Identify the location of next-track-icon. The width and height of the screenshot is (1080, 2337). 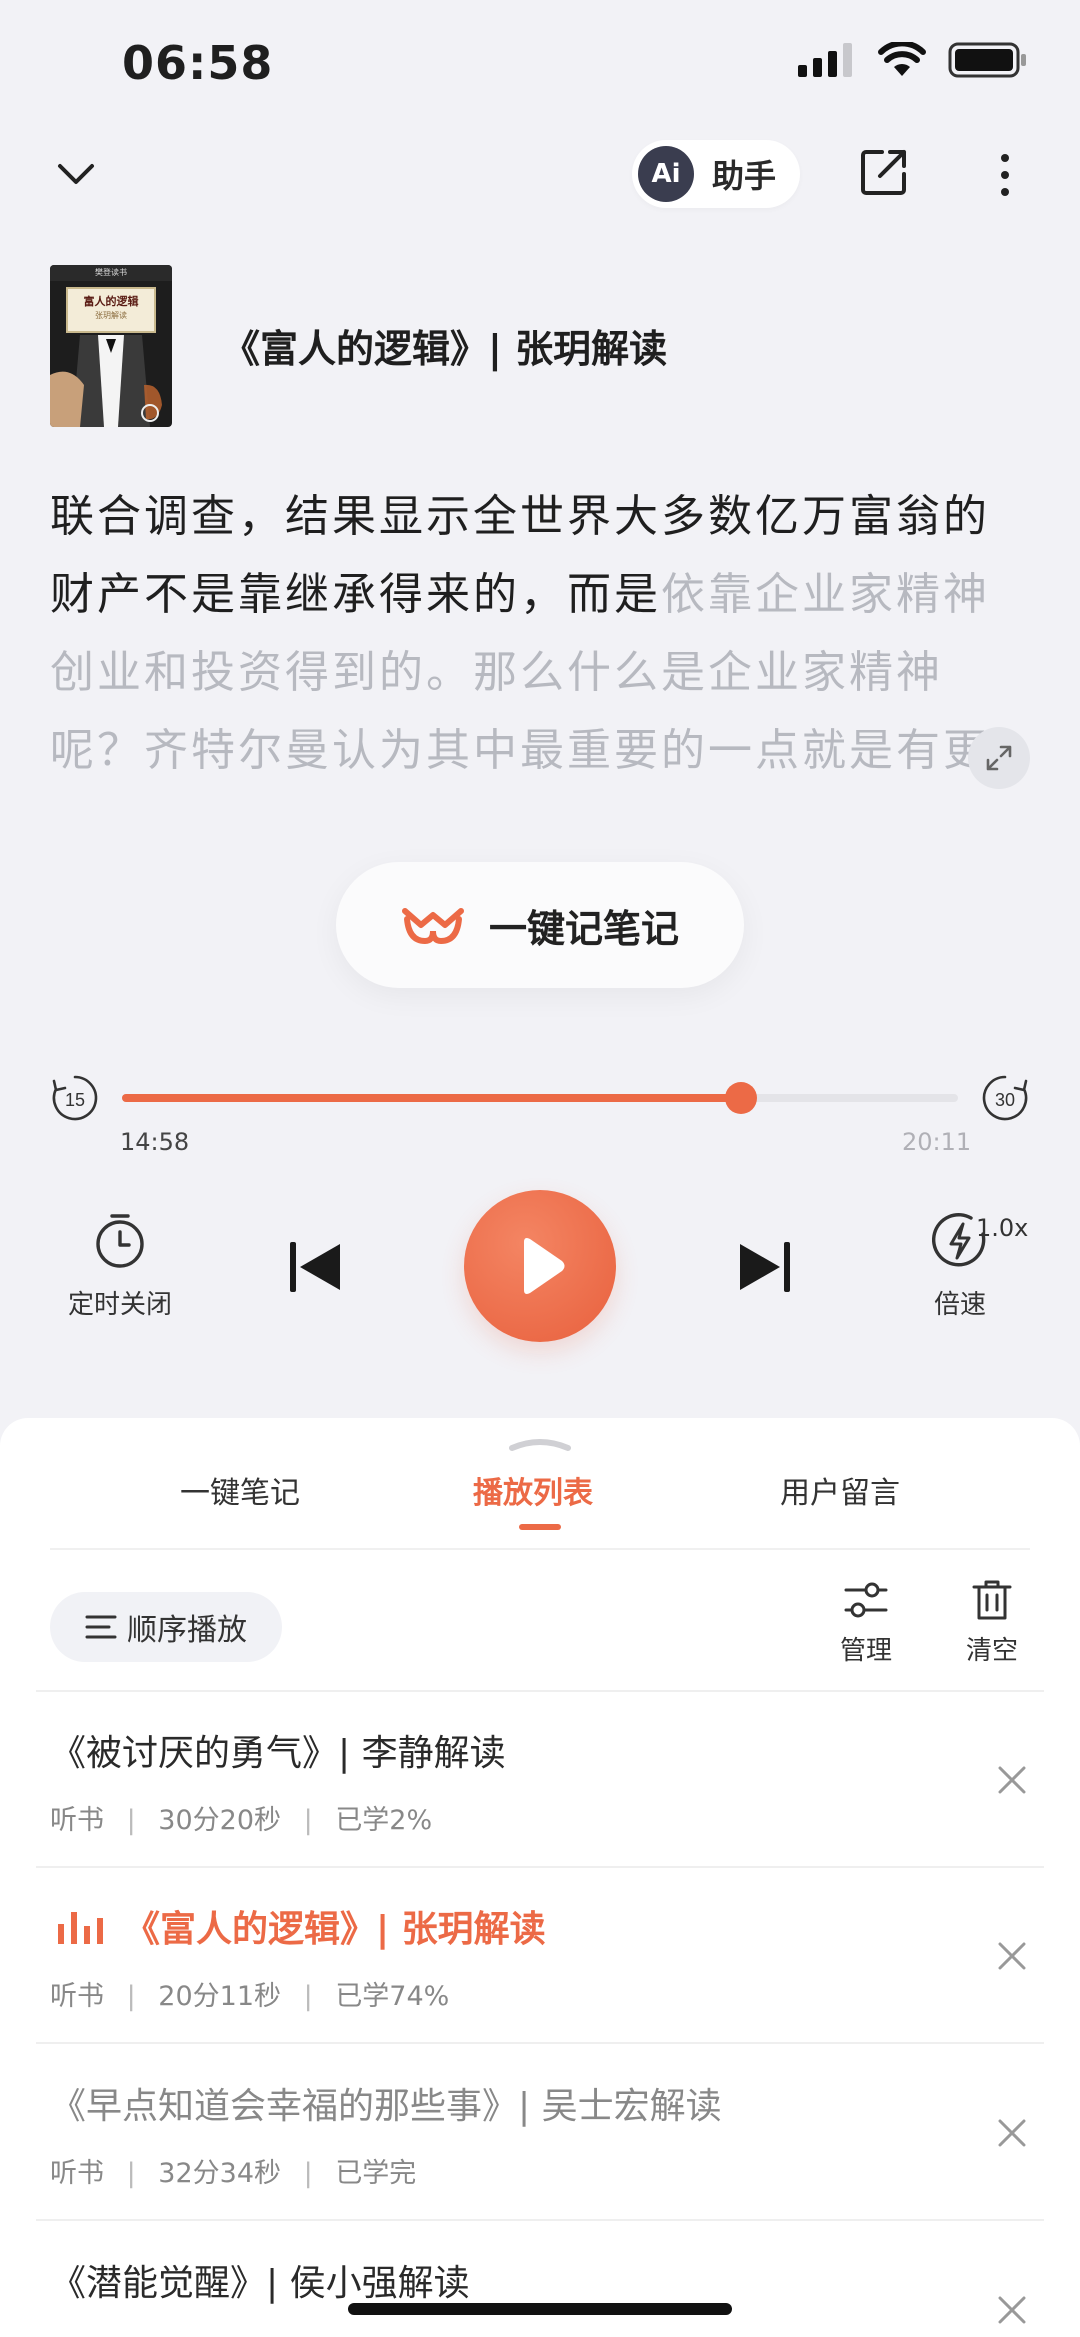
(765, 1267).